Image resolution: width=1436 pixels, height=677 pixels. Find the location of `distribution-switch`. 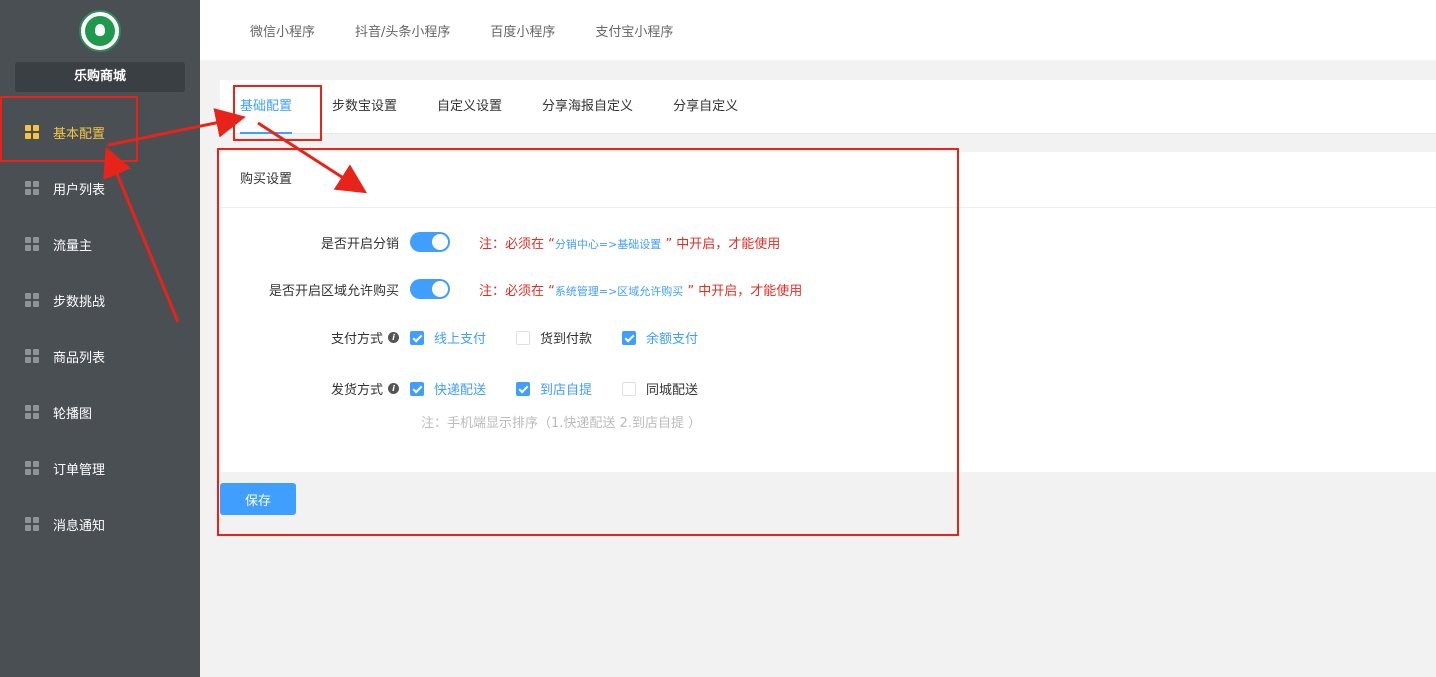

distribution-switch is located at coordinates (430, 242).